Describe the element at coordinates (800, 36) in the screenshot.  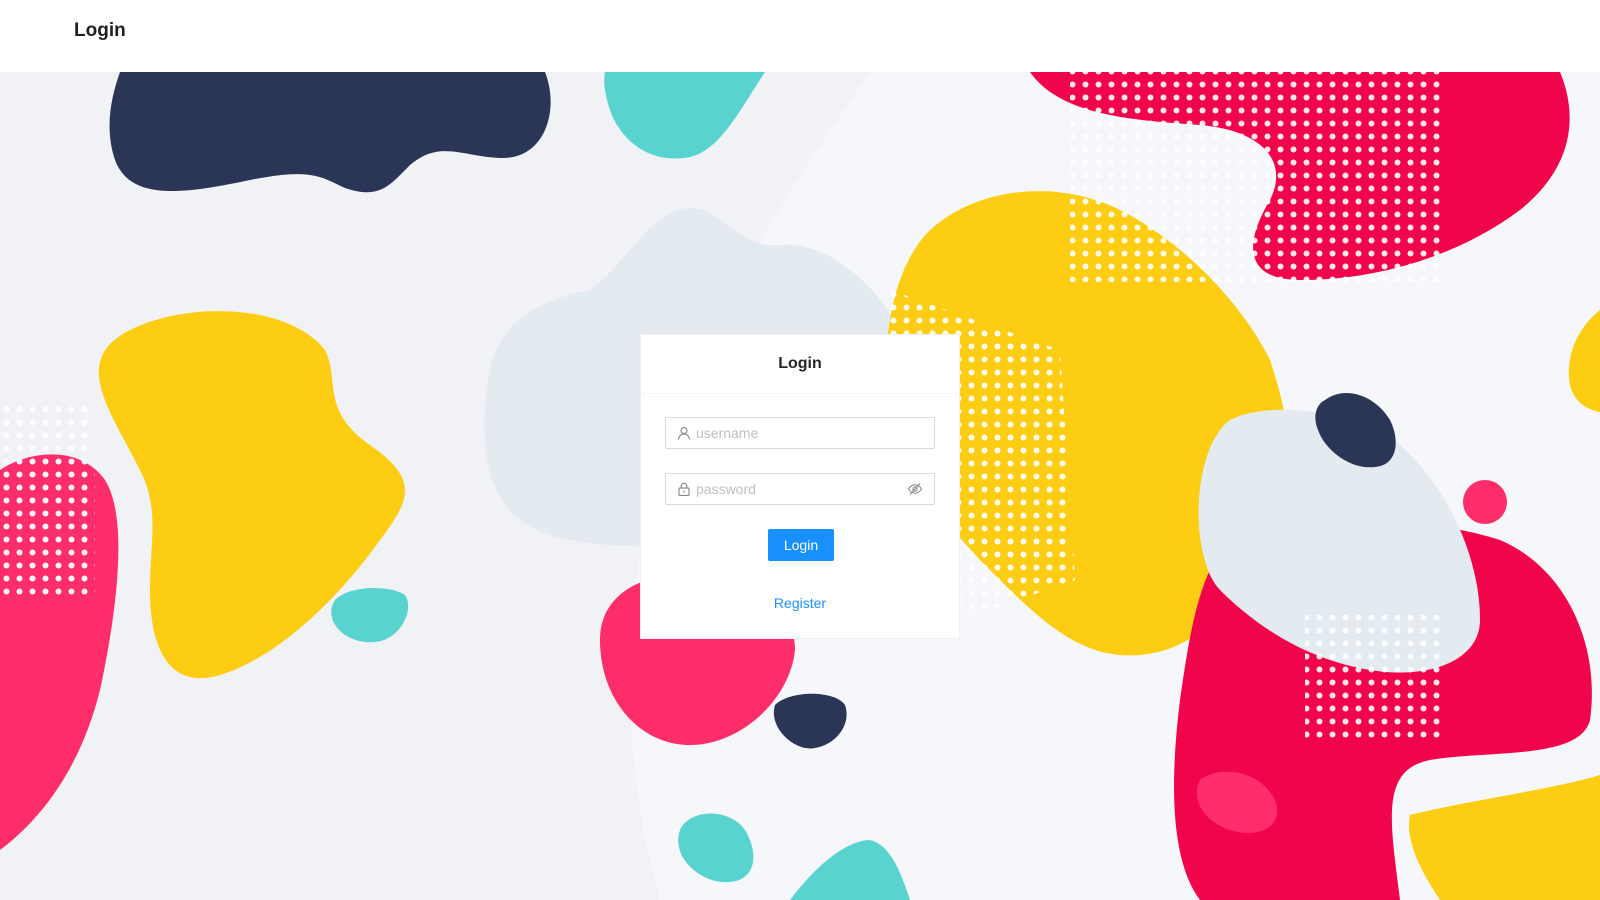
I see `top-bar: Login` at that location.